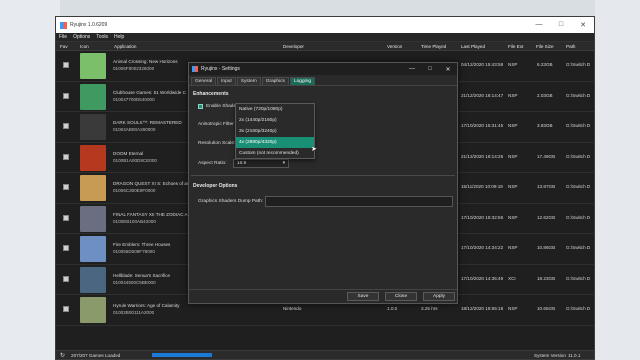 Image resolution: width=640 pixels, height=360 pixels. What do you see at coordinates (473, 46) in the screenshot?
I see `col-last-played: Last Played` at bounding box center [473, 46].